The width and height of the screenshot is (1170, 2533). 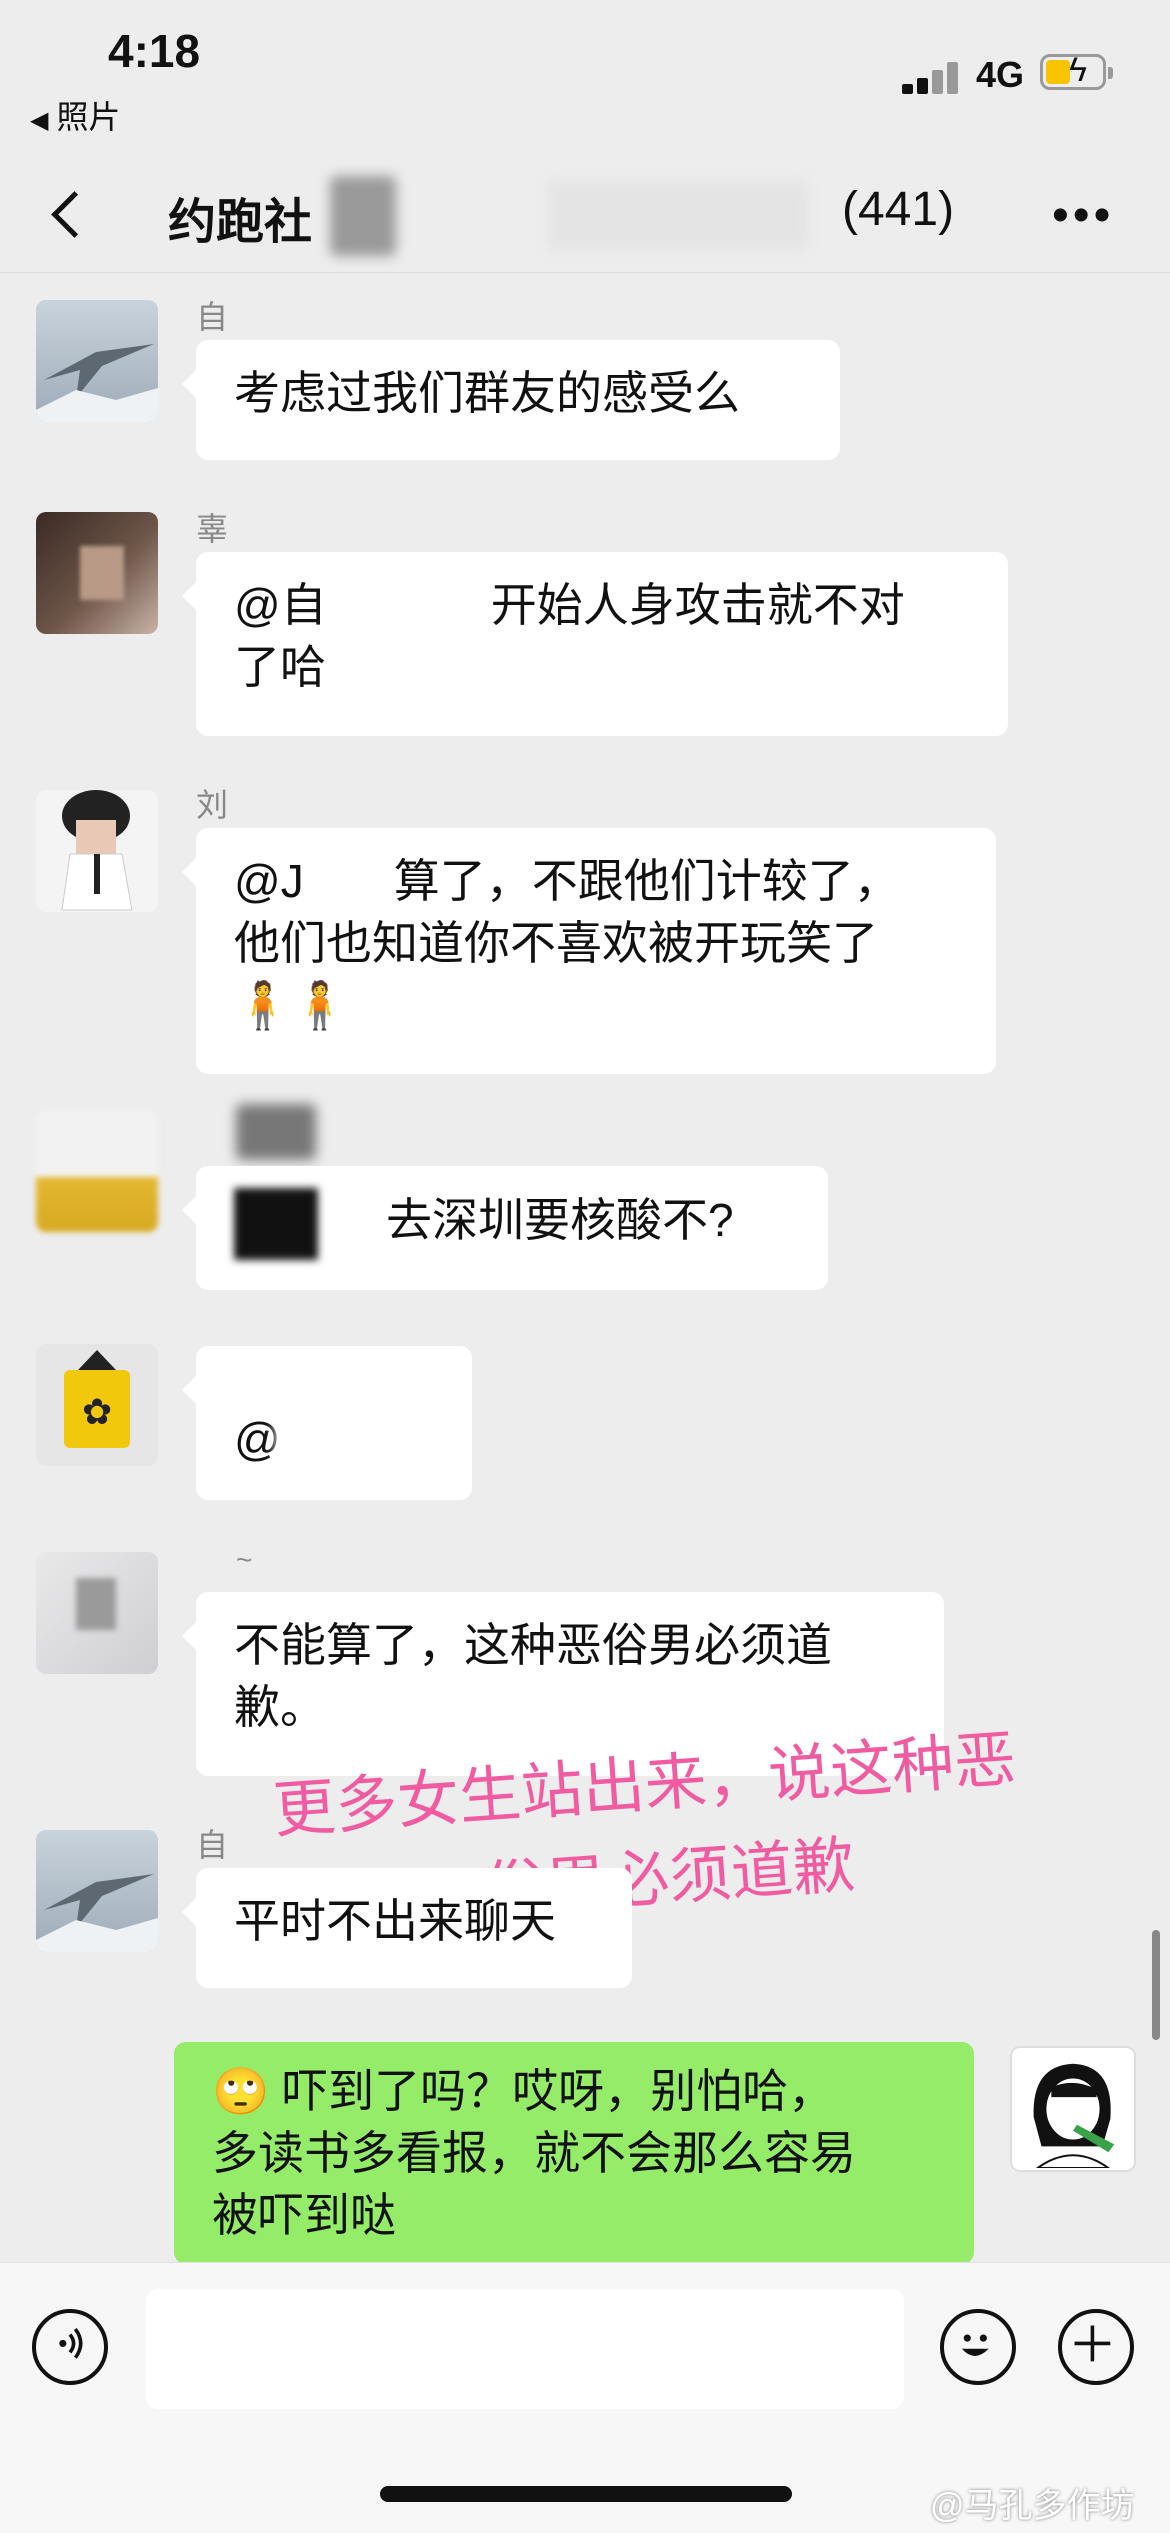 I want to click on message-text: 去深圳要核酸不?, so click(x=560, y=1220).